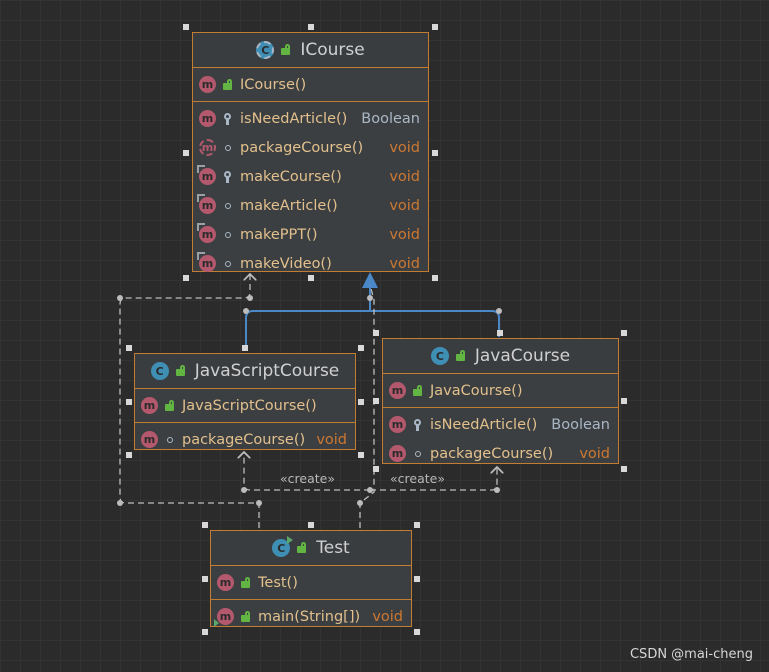  What do you see at coordinates (476, 390) in the screenshot?
I see `member-name: JavaCourse()` at bounding box center [476, 390].